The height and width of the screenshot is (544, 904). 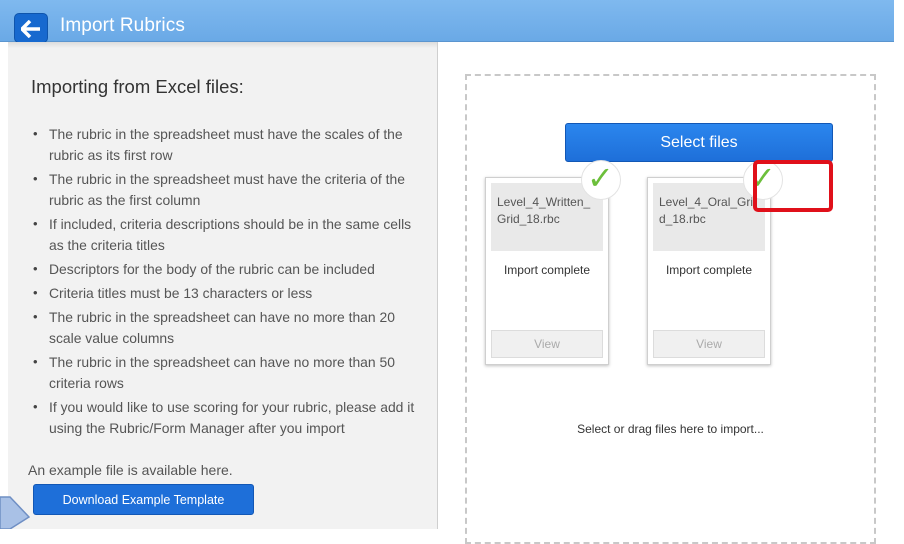 I want to click on download-example-button: Download Example Template, so click(x=143, y=499).